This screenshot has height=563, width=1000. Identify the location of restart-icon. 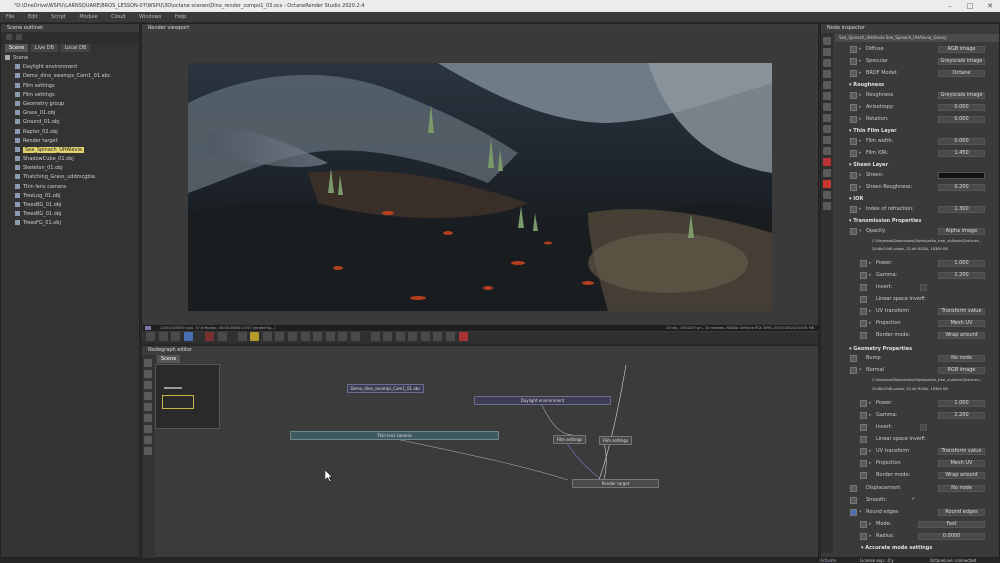
(222, 336).